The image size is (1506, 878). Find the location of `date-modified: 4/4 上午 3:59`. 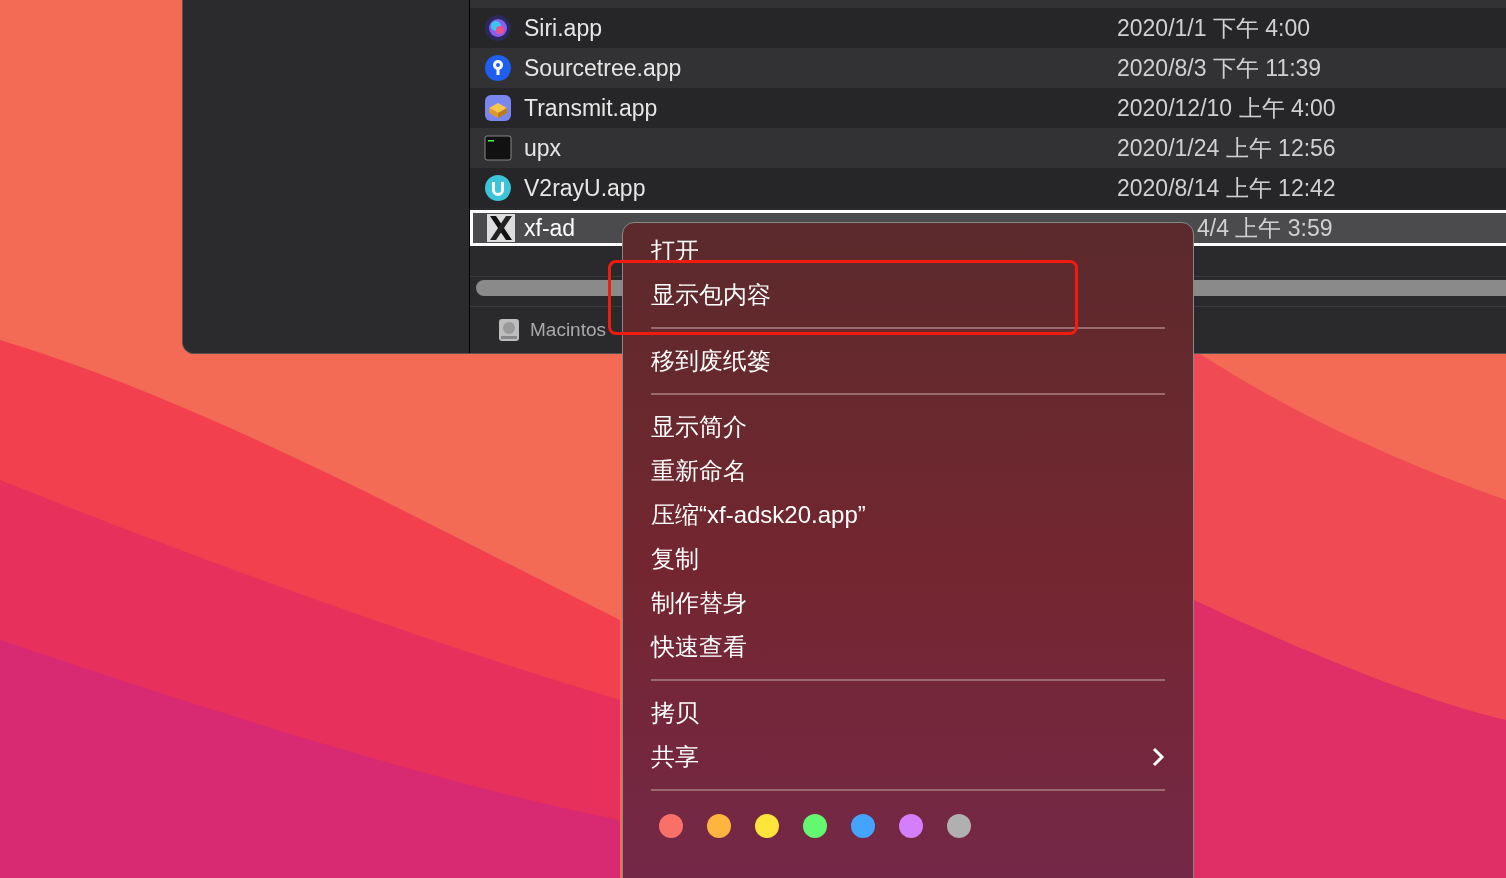

date-modified: 4/4 上午 3:59 is located at coordinates (1265, 228).